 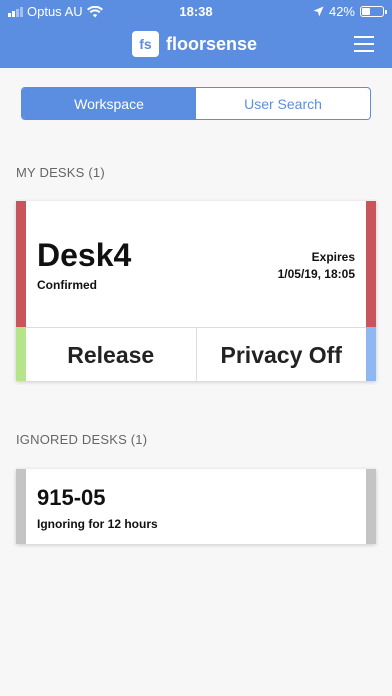 What do you see at coordinates (333, 257) in the screenshot?
I see `expires-label: Expires` at bounding box center [333, 257].